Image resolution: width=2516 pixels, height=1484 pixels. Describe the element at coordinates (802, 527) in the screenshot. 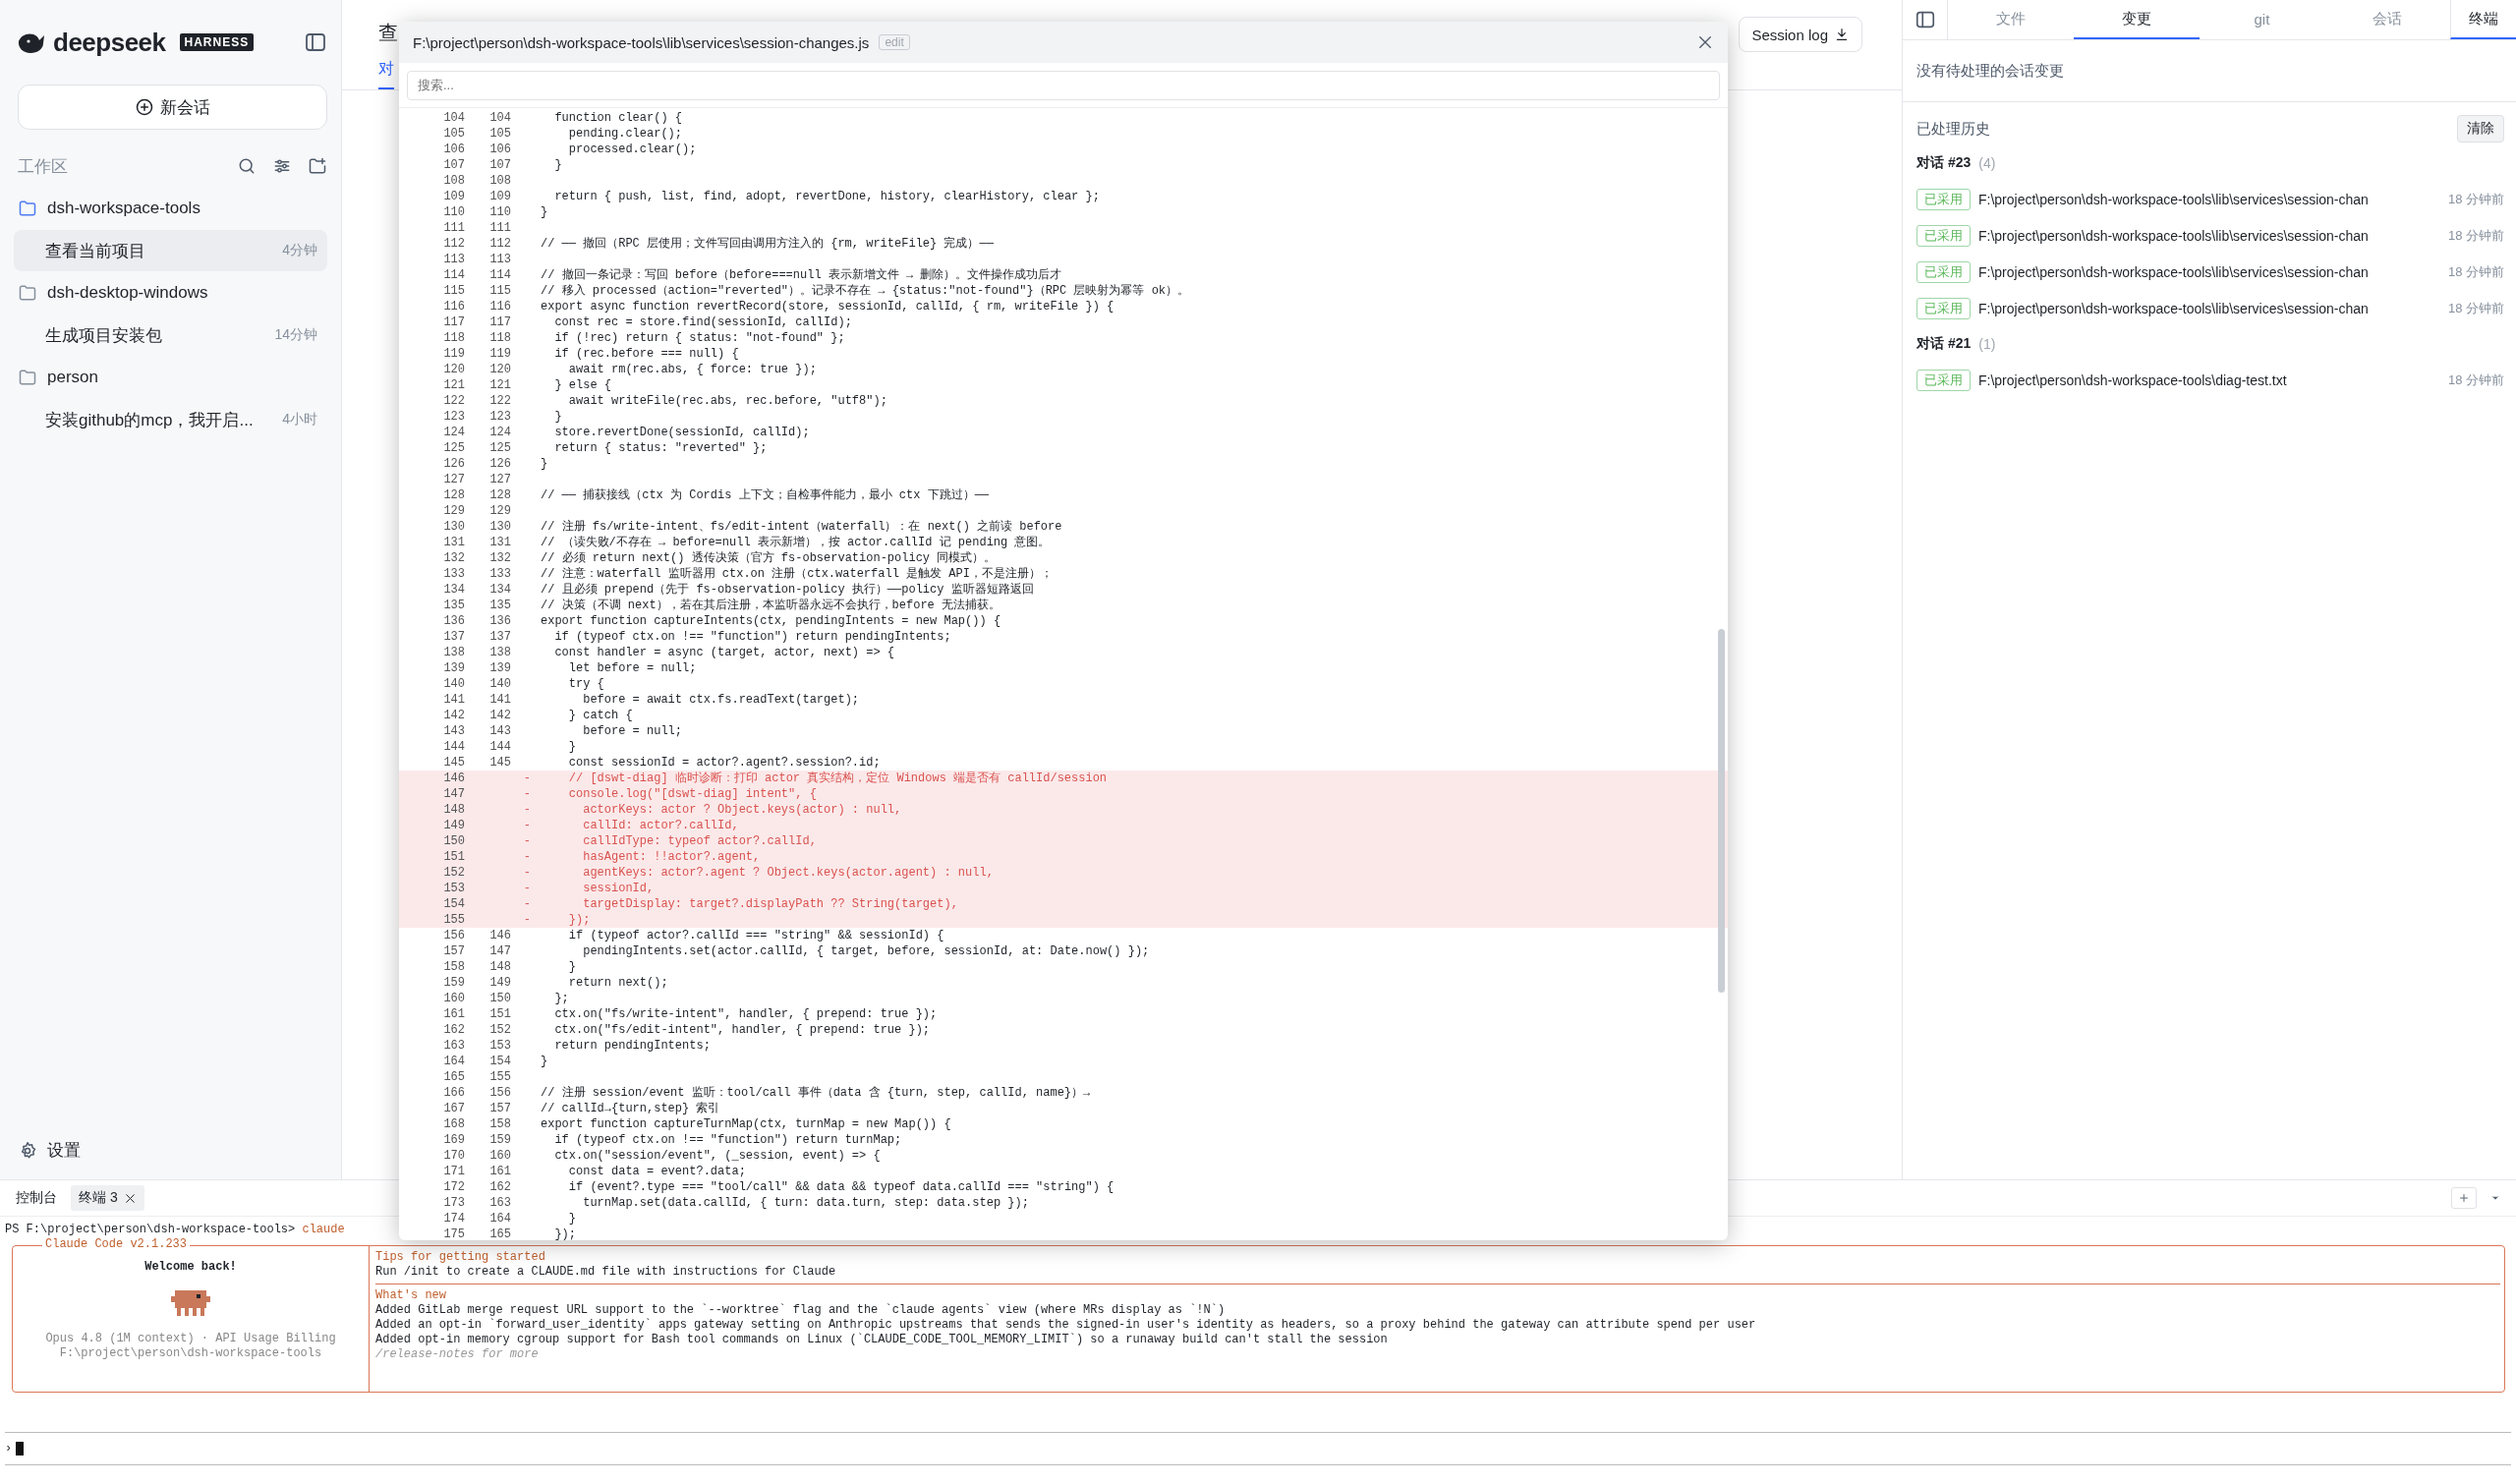

I see `code-line: // 注册 fs/write-intent、fs/edit-intent（waterfall）：在 next() 之前读 before` at that location.